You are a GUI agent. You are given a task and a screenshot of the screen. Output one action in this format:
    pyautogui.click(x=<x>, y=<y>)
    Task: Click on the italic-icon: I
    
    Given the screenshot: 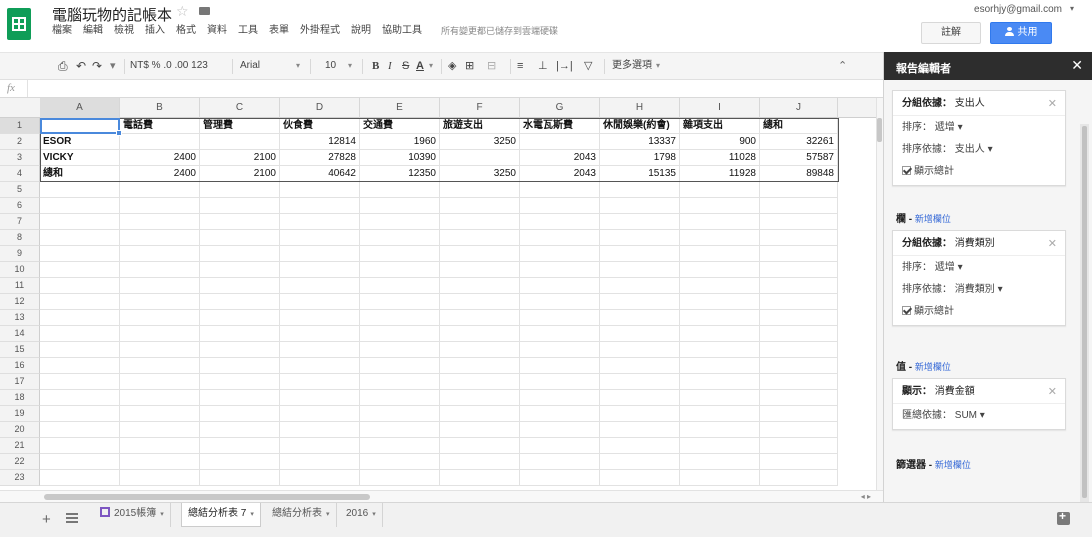 What is the action you would take?
    pyautogui.click(x=390, y=66)
    